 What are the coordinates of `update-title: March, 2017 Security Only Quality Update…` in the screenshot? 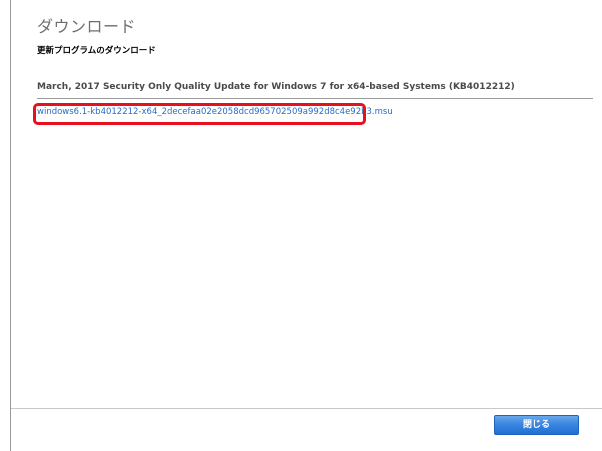 It's located at (276, 87).